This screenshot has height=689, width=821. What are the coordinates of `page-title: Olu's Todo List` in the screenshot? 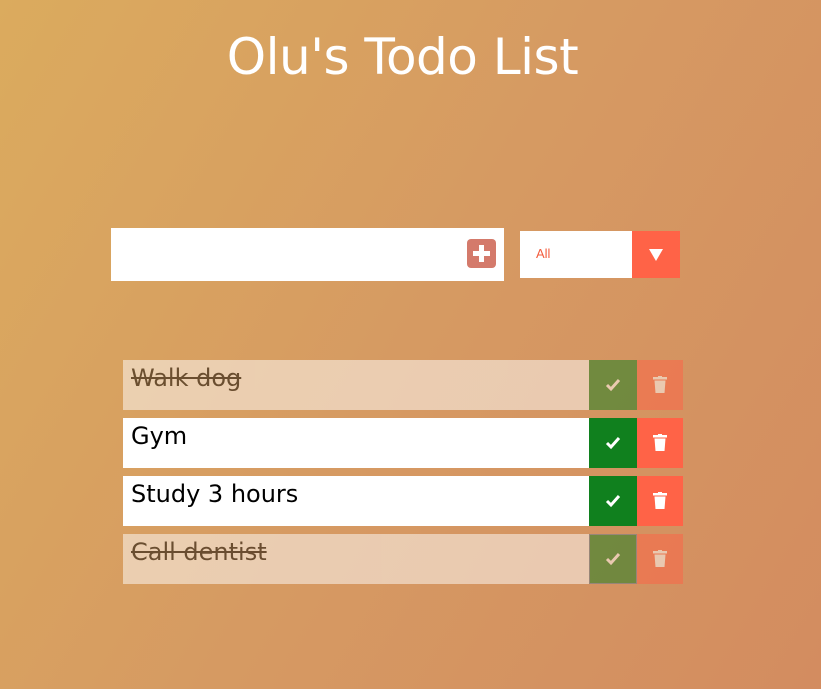 It's located at (402, 57).